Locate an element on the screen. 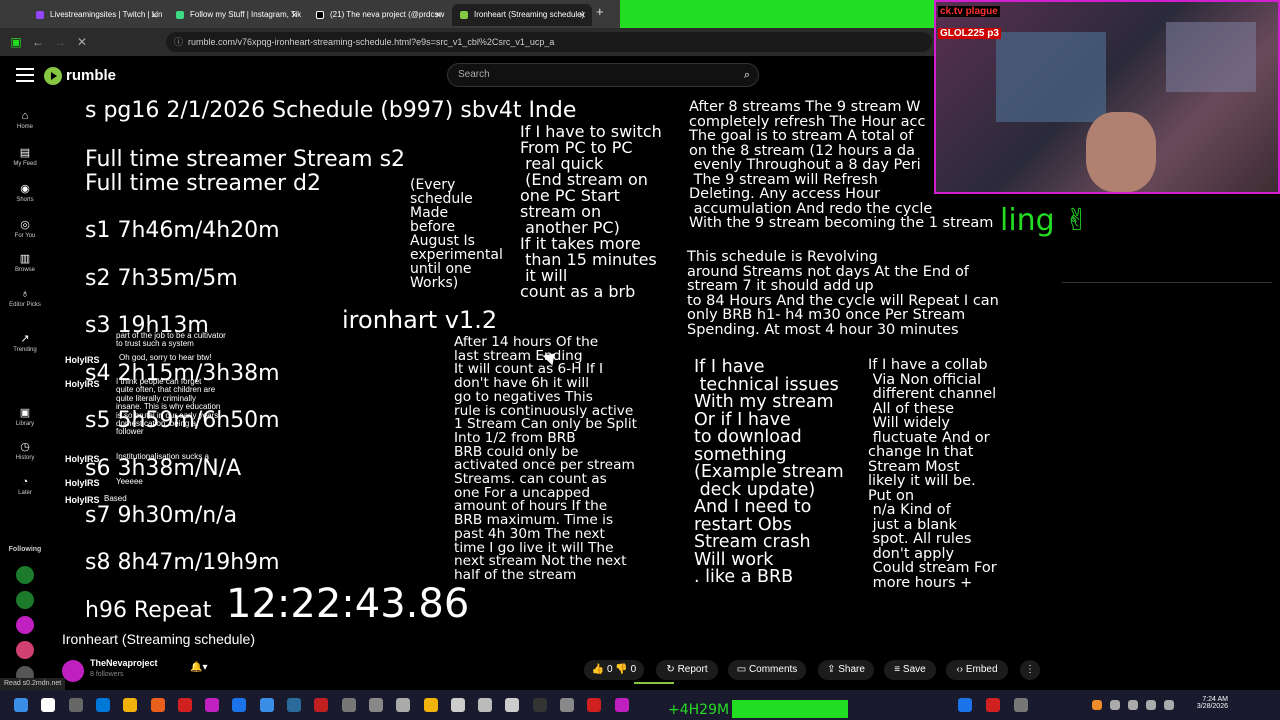 The image size is (1280, 720). new-tab-button: + is located at coordinates (600, 11).